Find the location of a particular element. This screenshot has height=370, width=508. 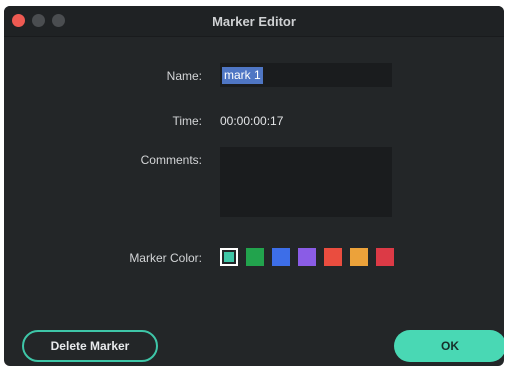

name-field-value: mark 1 is located at coordinates (242, 75).